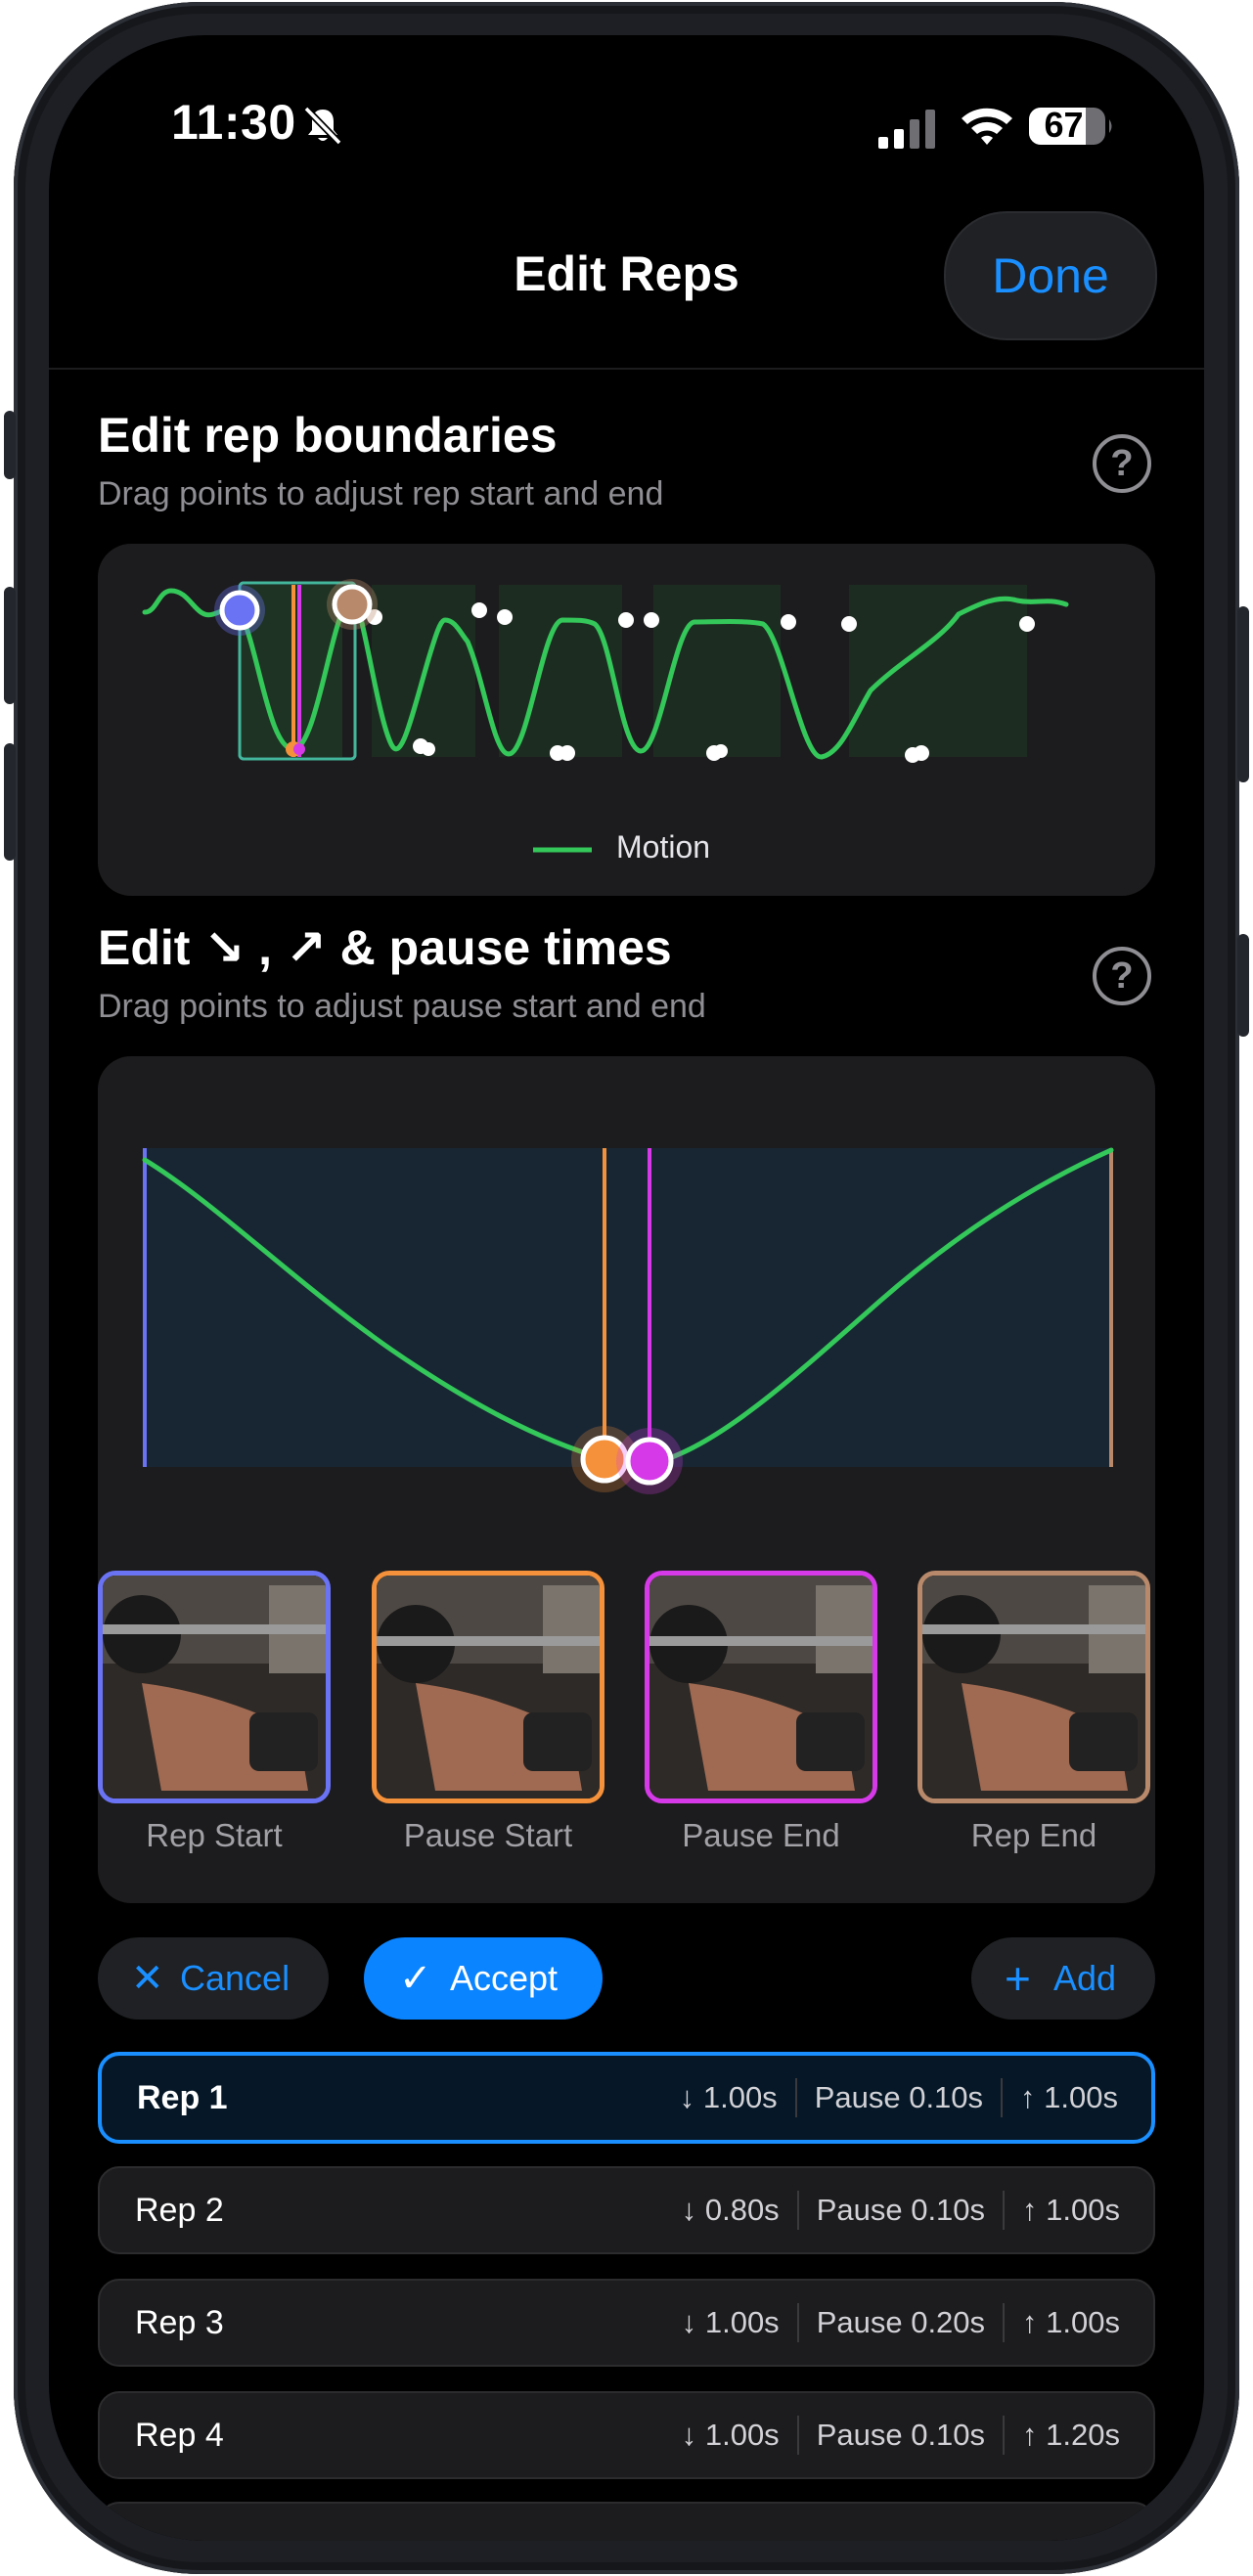  What do you see at coordinates (1243, 694) in the screenshot?
I see `power-button` at bounding box center [1243, 694].